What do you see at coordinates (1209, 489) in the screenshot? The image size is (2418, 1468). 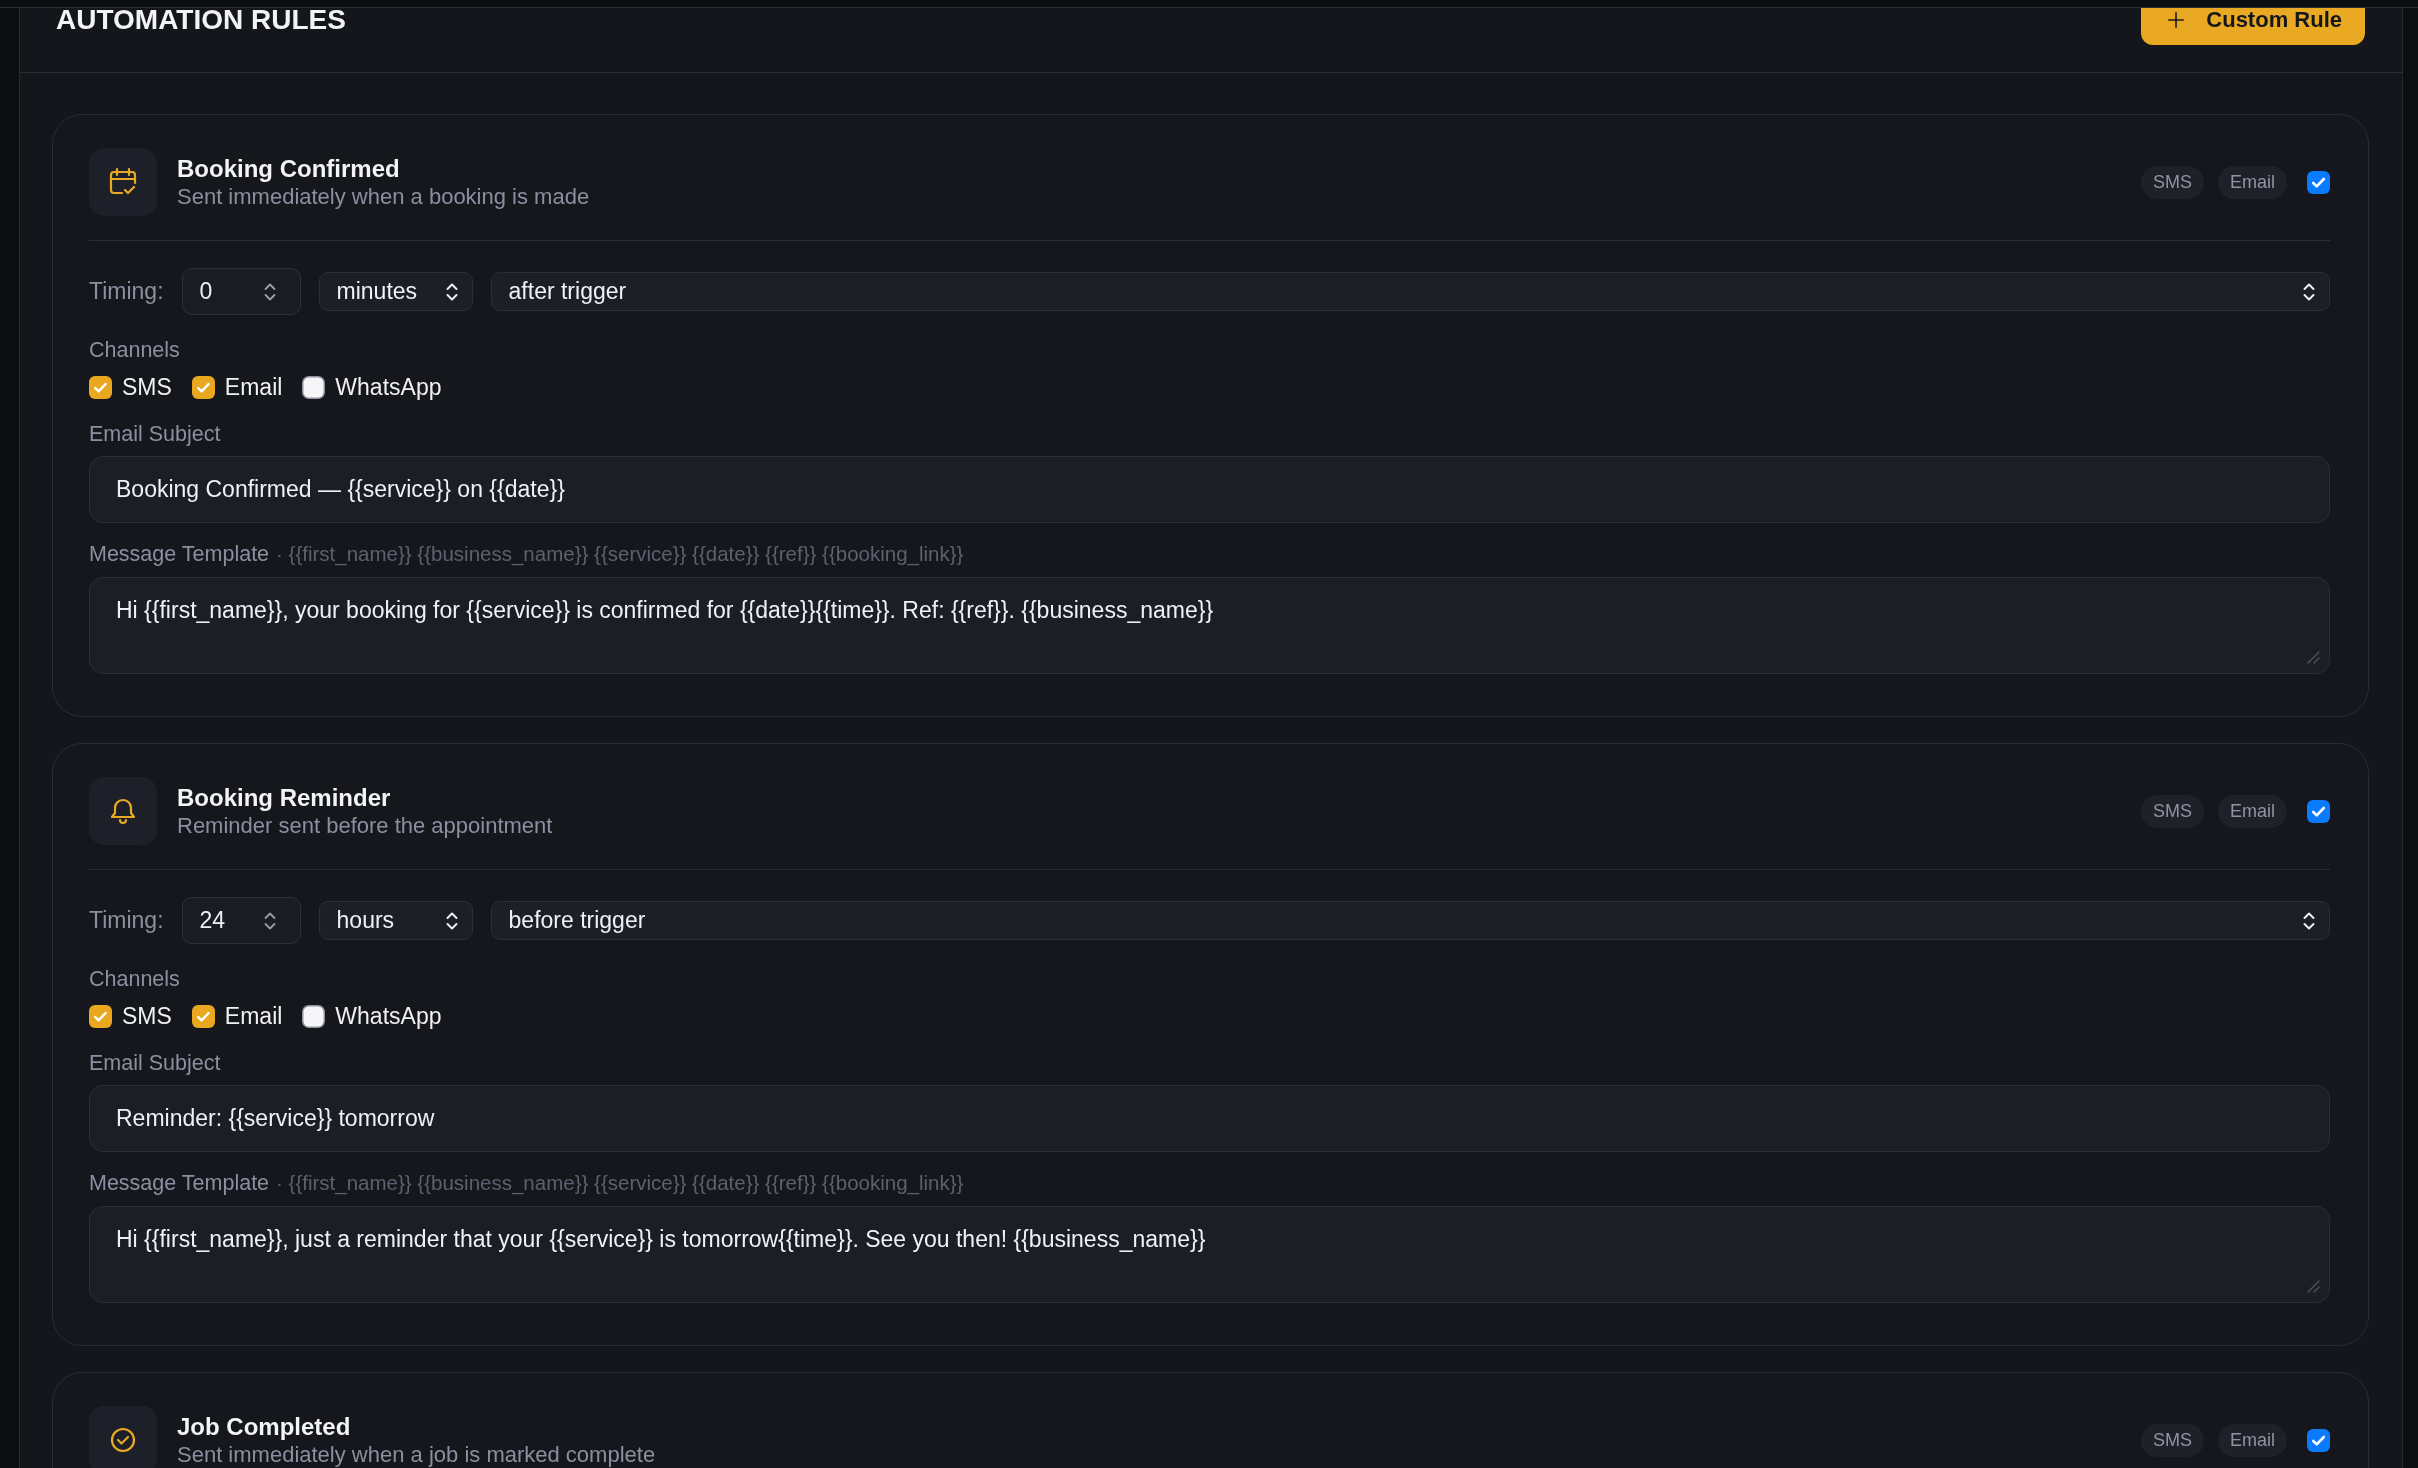 I see `email-subject-field: Booking Confirmed — {{service}} on {{date}}` at bounding box center [1209, 489].